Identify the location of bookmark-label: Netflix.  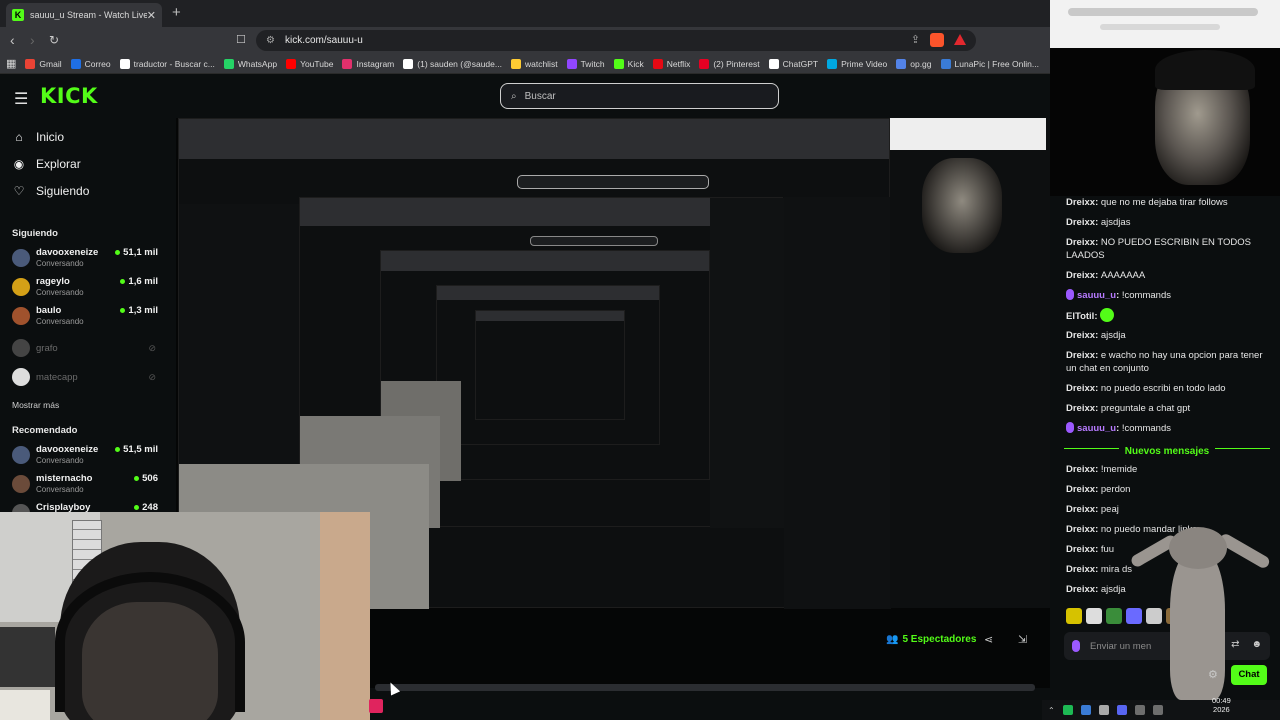
(678, 63).